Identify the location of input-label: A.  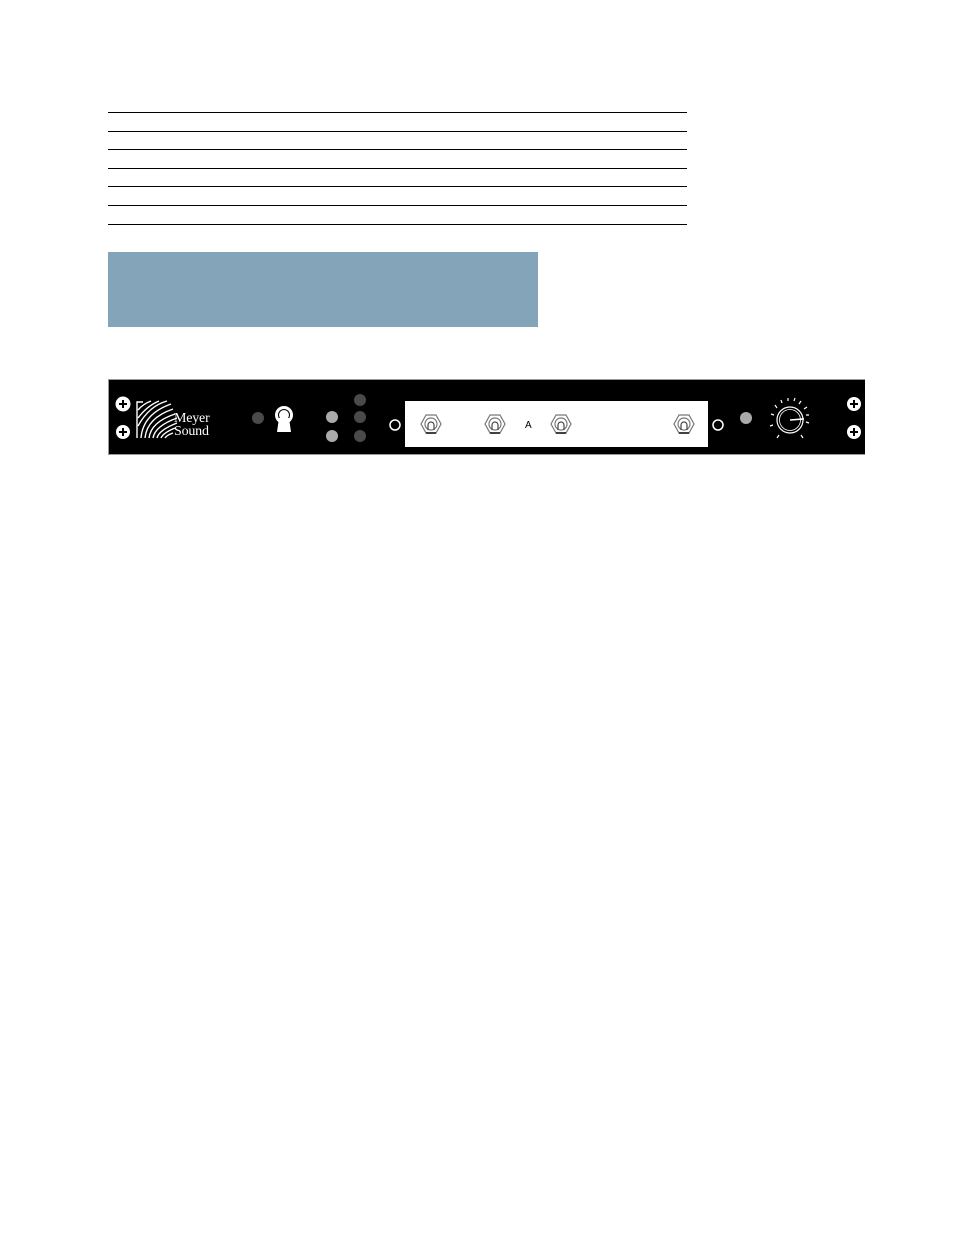
(528, 425).